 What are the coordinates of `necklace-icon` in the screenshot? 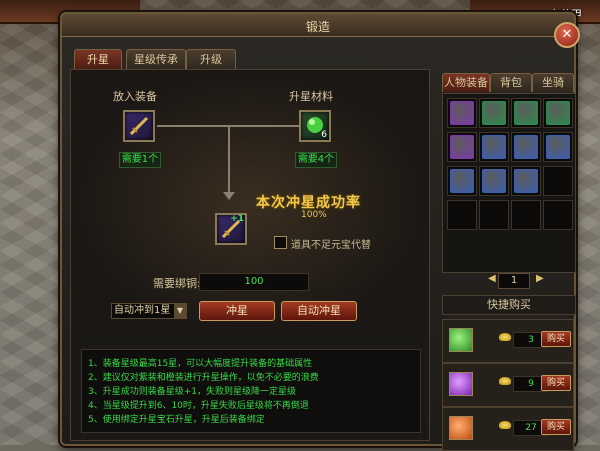 It's located at (526, 113).